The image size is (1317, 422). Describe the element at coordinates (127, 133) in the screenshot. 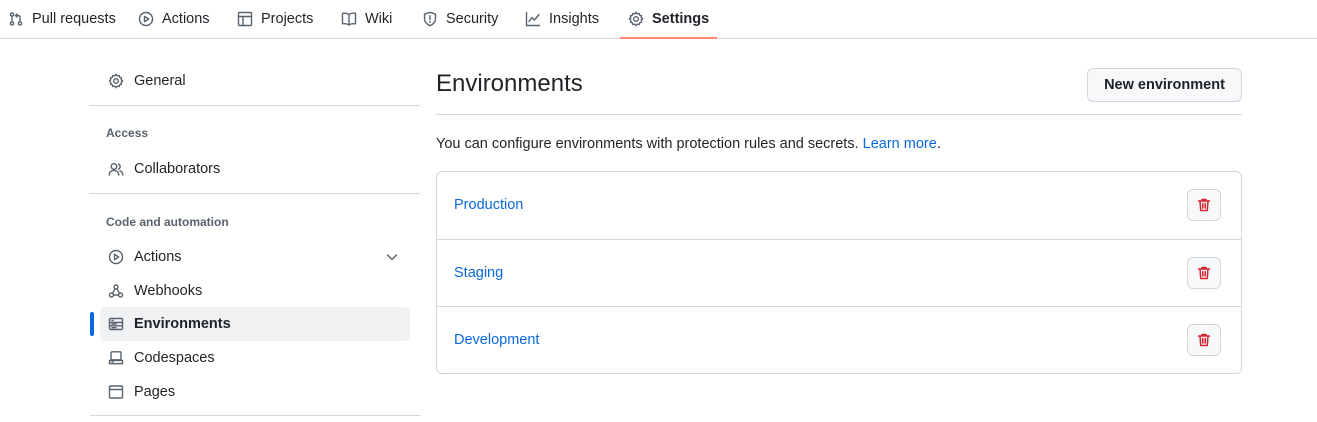

I see `sidebar-heading-access: Access` at that location.